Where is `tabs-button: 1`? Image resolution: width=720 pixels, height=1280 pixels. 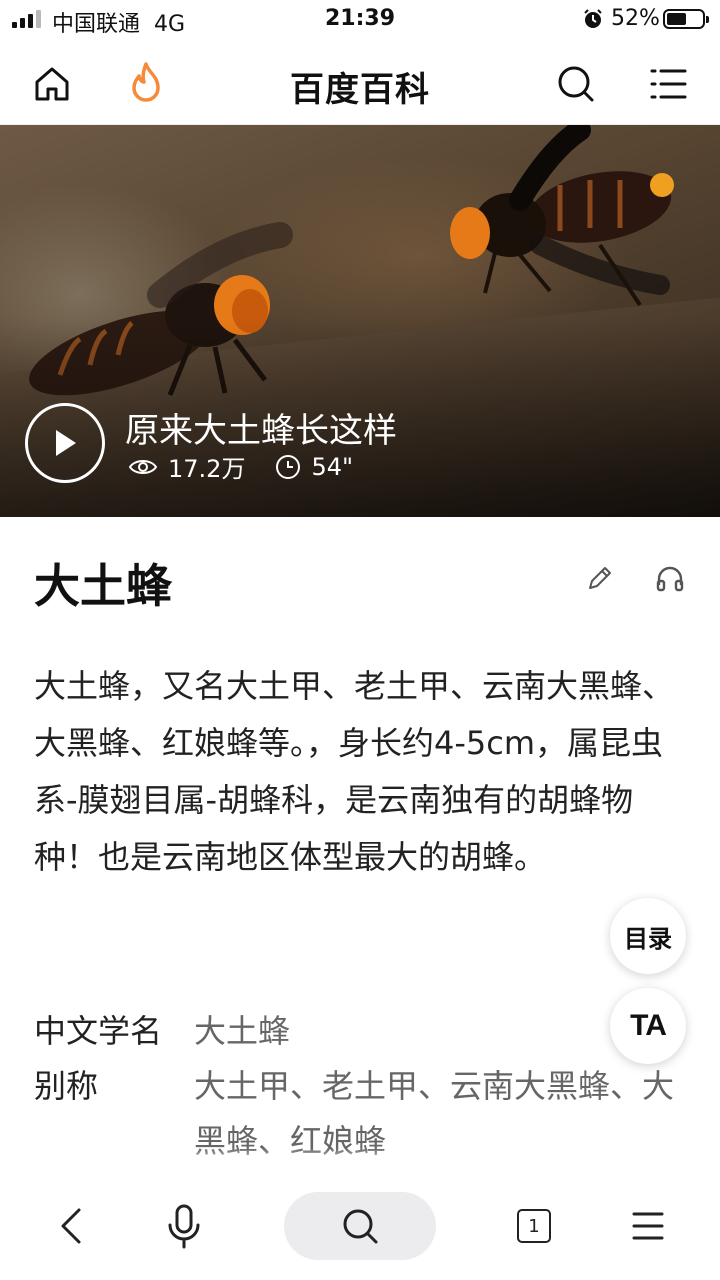
tabs-button: 1 is located at coordinates (534, 1226).